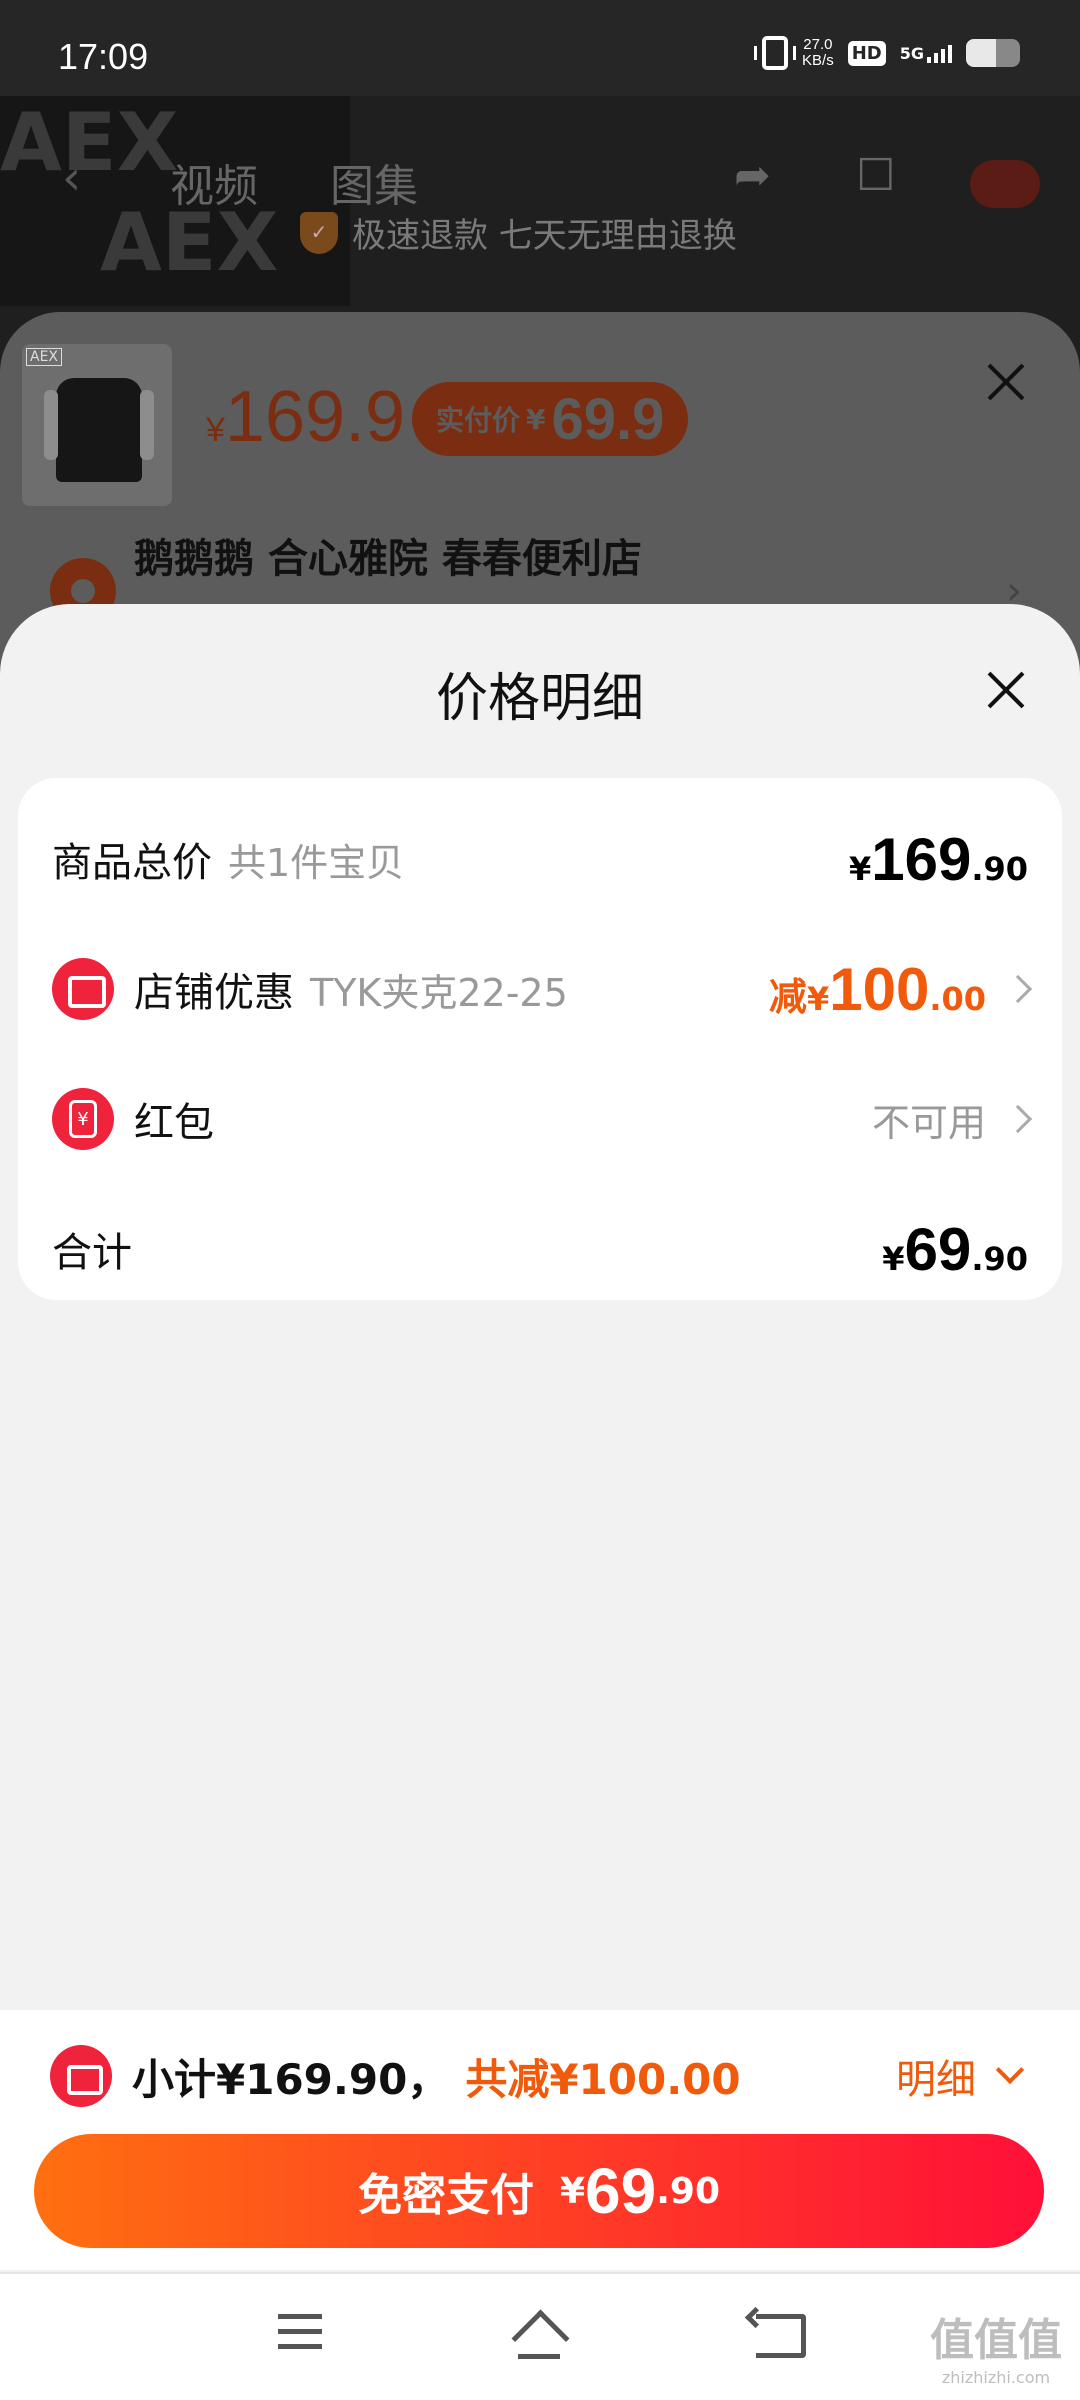 This screenshot has width=1080, height=2400. I want to click on amount-decimal: .00, so click(957, 998).